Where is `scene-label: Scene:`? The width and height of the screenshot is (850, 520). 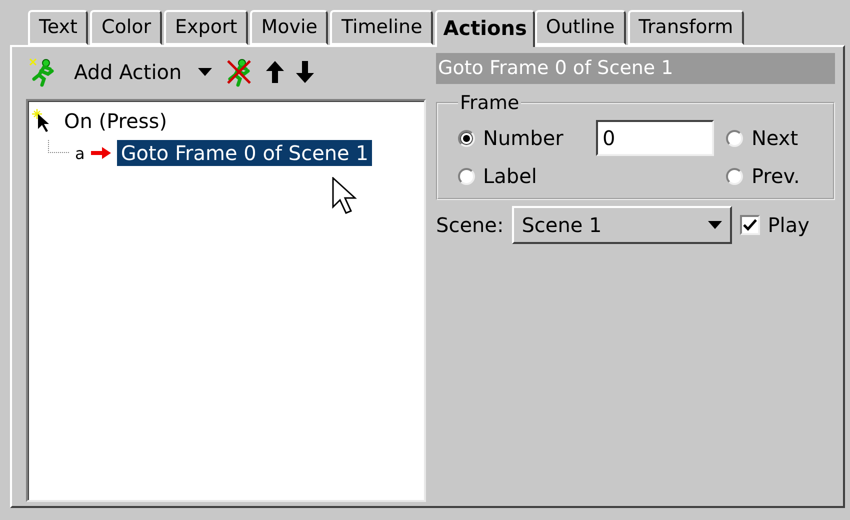 scene-label: Scene: is located at coordinates (470, 225).